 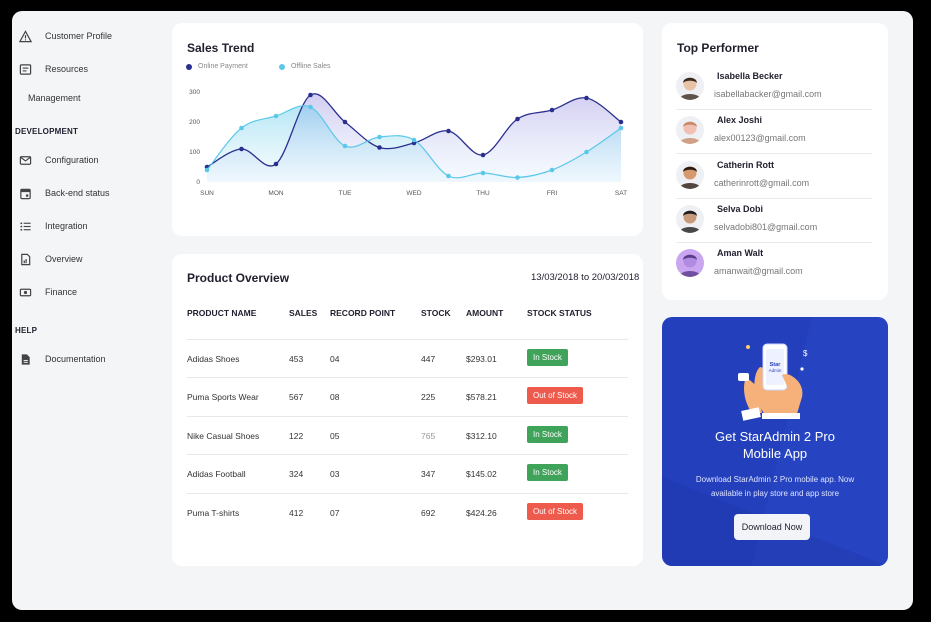 What do you see at coordinates (750, 76) in the screenshot?
I see `performer-name: Isabella Becker` at bounding box center [750, 76].